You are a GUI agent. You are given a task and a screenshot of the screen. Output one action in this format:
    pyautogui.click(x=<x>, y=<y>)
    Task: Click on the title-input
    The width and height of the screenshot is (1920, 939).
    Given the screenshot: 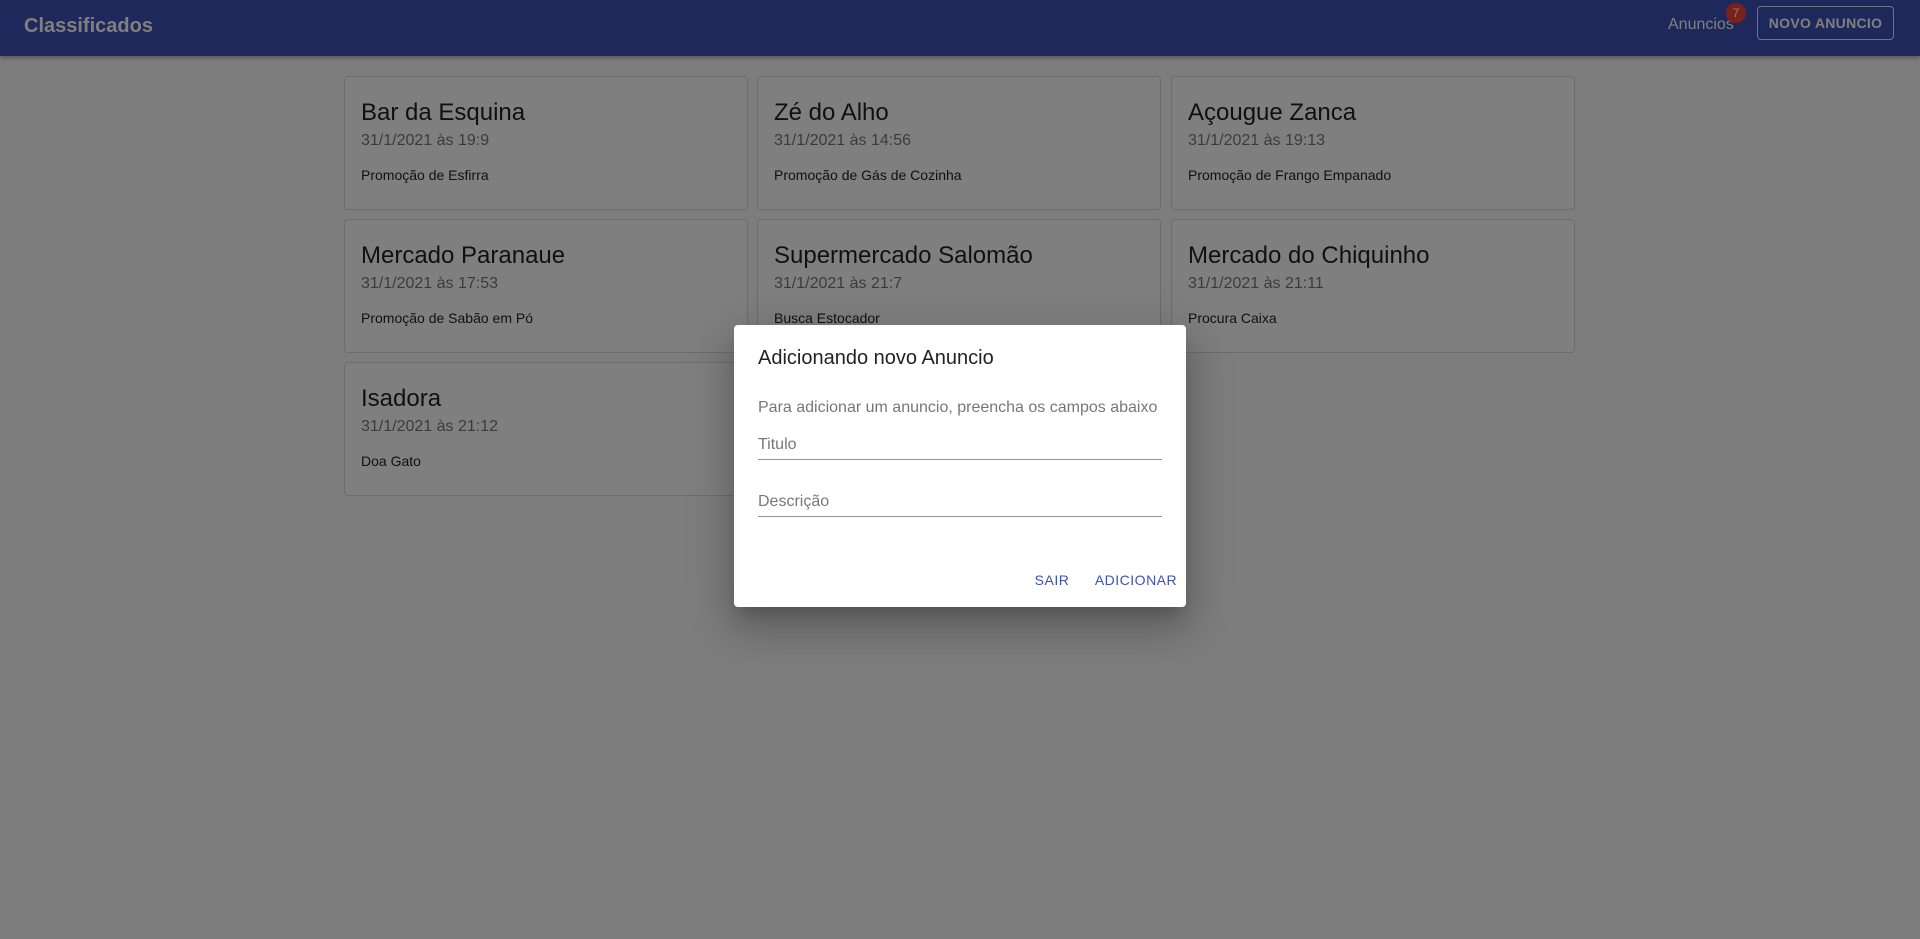 What is the action you would take?
    pyautogui.click(x=960, y=445)
    